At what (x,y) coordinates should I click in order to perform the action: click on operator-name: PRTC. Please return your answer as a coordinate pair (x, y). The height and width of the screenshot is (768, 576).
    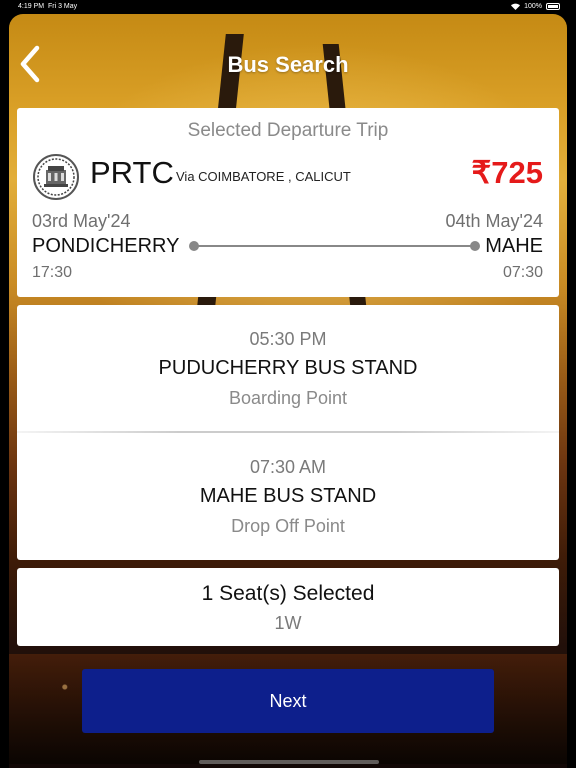
    Looking at the image, I should click on (132, 172).